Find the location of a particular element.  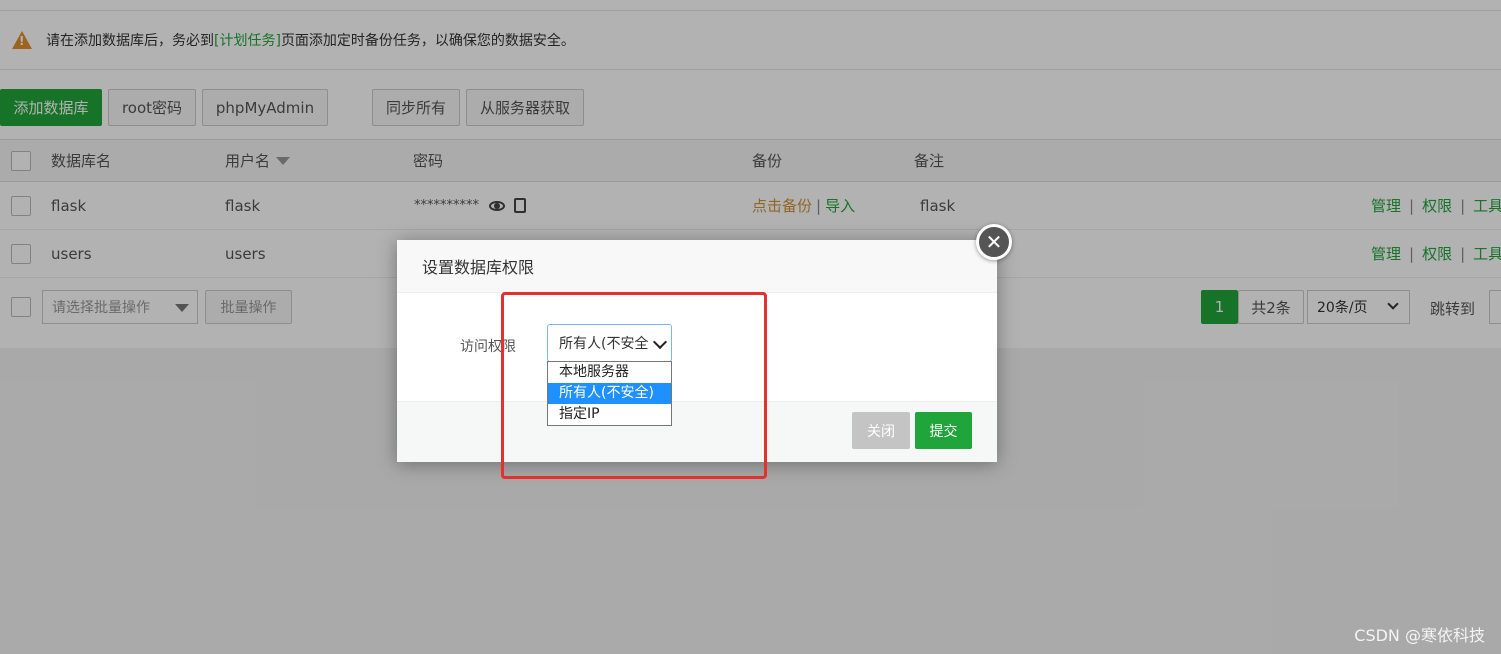

highlight-annotation-box is located at coordinates (634, 385).